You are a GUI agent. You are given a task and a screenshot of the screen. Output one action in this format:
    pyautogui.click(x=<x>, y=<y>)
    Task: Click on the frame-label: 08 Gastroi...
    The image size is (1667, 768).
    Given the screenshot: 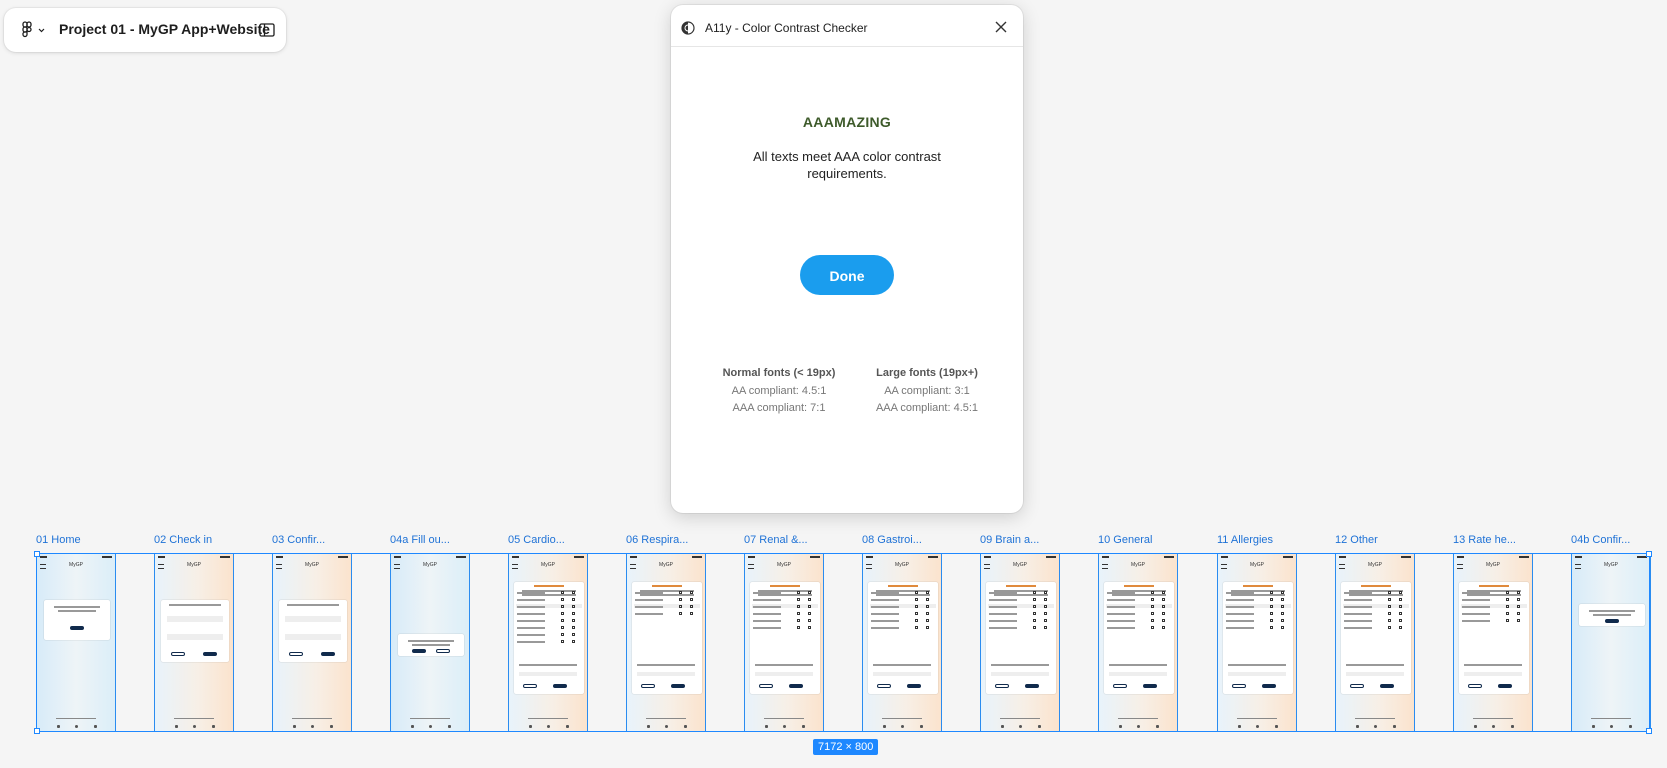 What is the action you would take?
    pyautogui.click(x=892, y=540)
    